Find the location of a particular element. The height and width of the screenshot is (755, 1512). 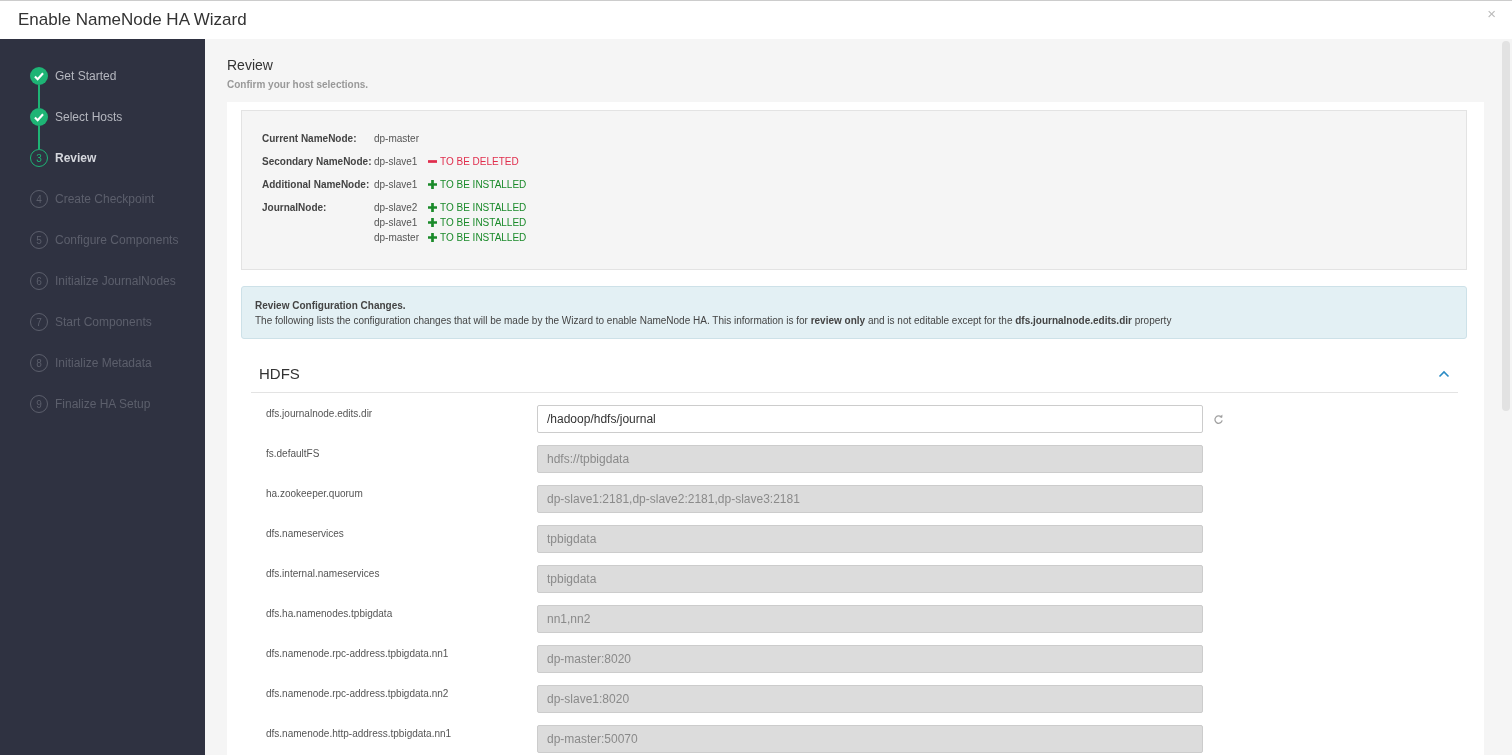

notice-title: Review Configuration Changes. is located at coordinates (331, 305).